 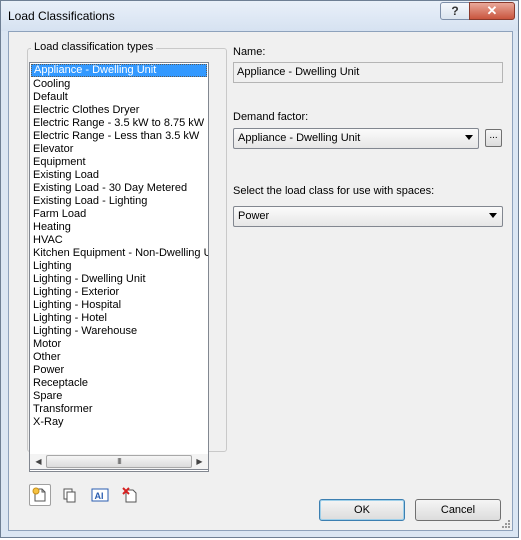 I want to click on load-class-select: Power, so click(x=368, y=216).